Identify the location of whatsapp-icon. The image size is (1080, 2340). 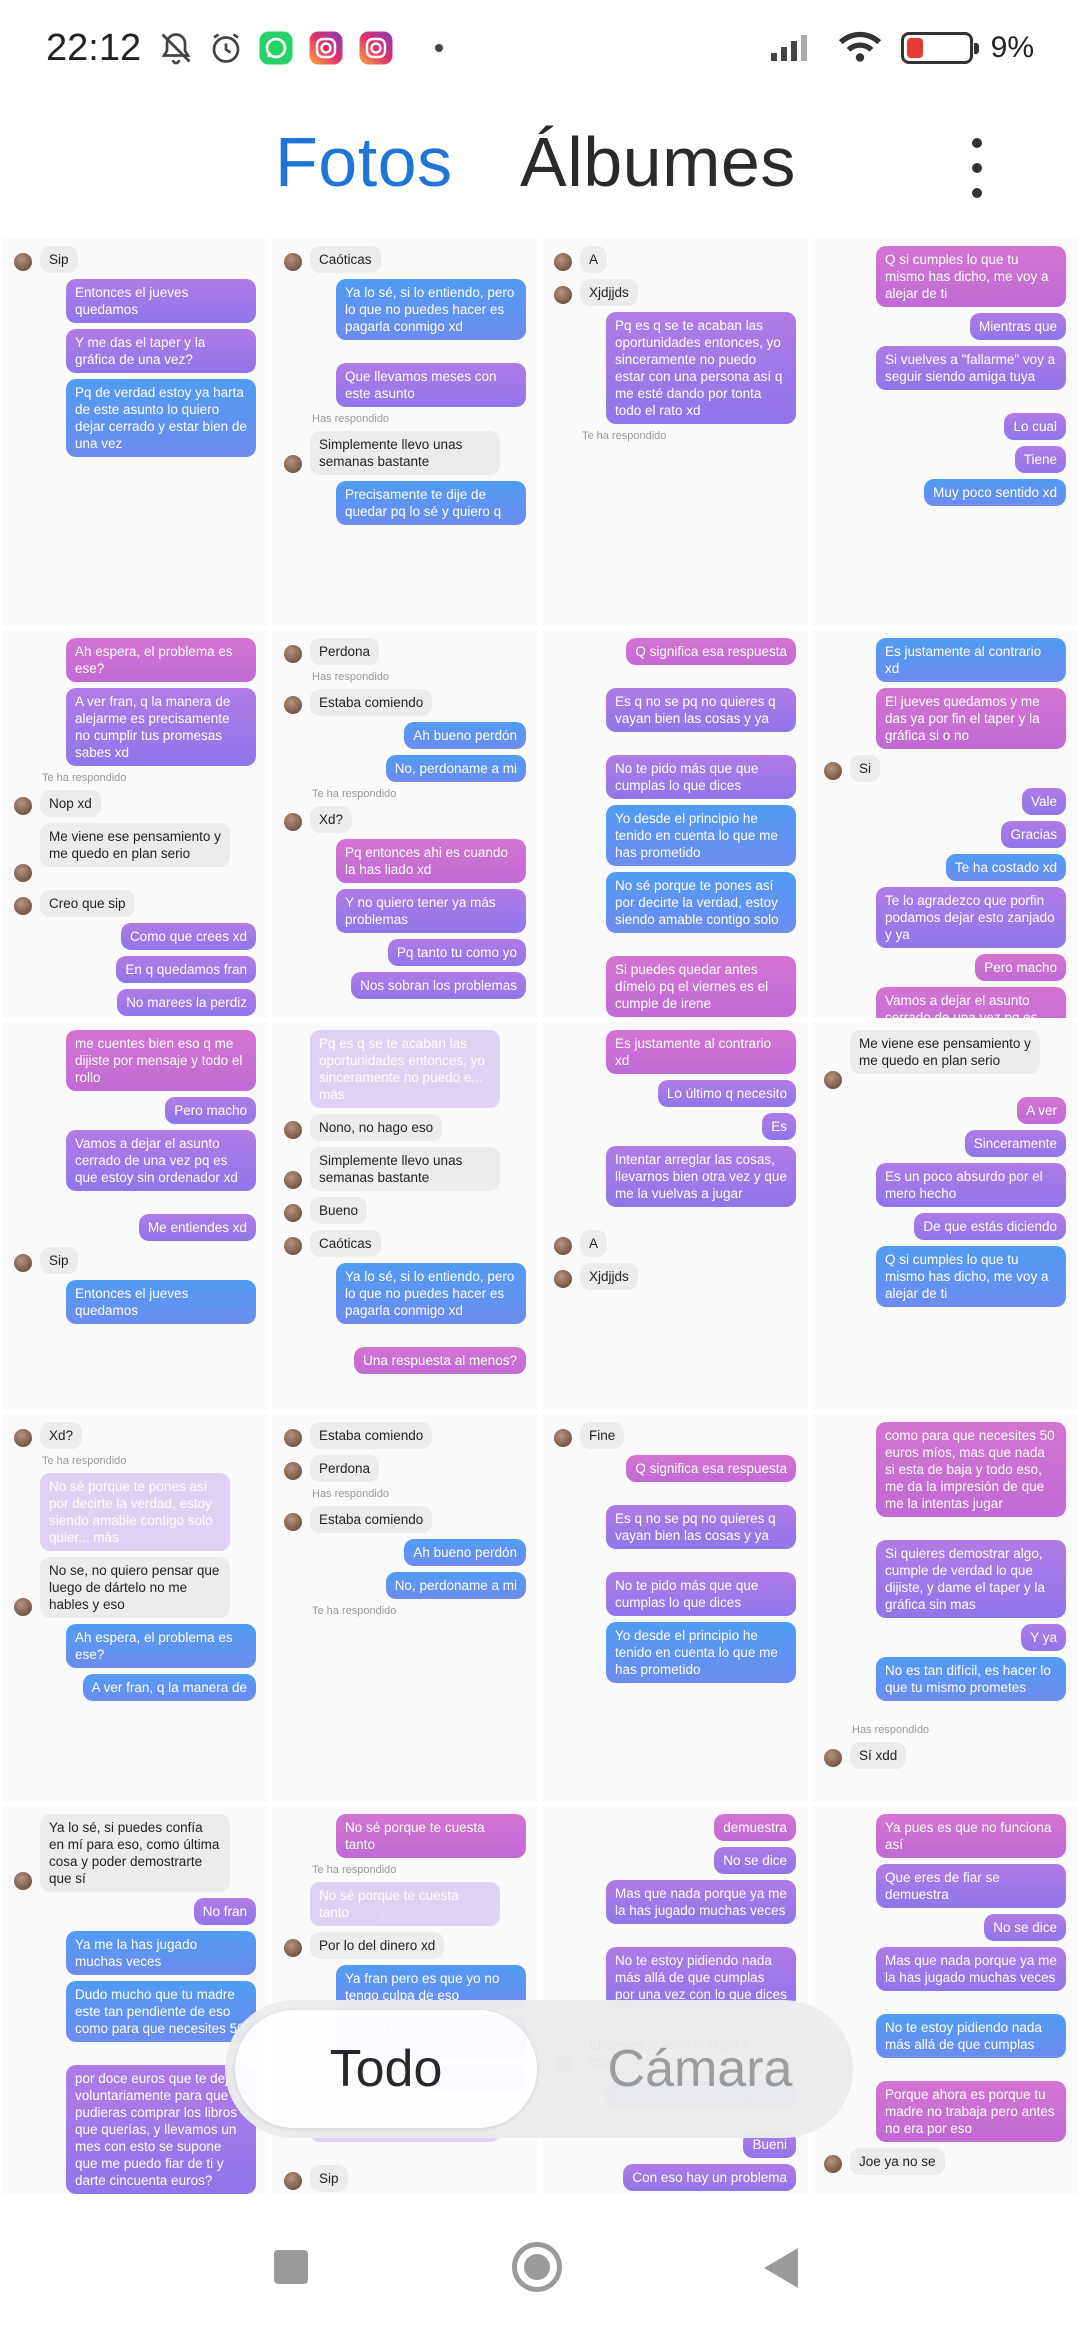
(276, 48).